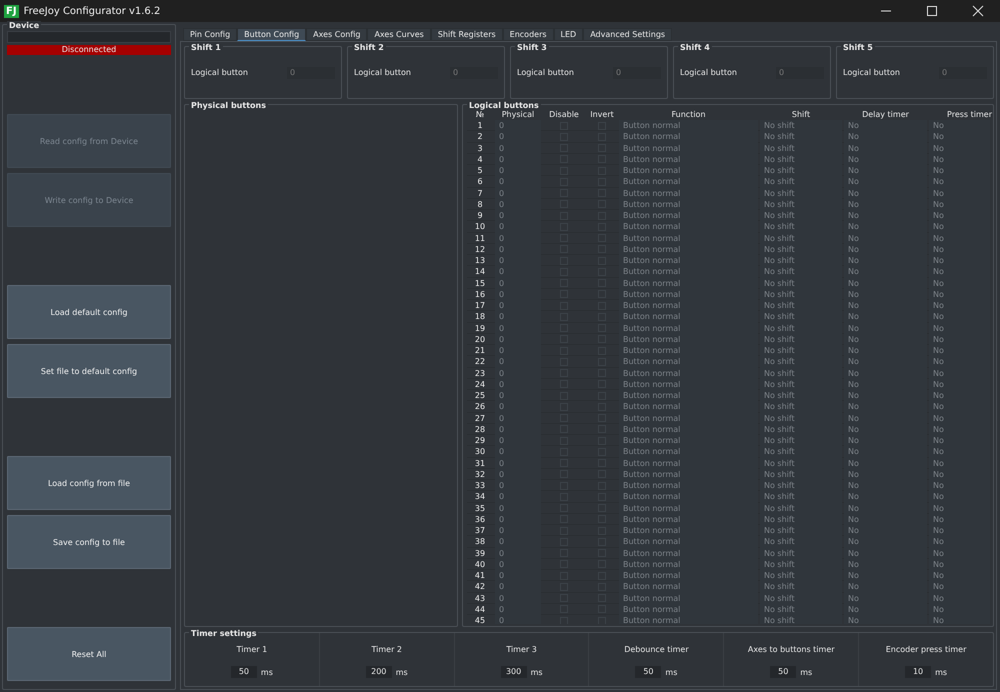 The height and width of the screenshot is (692, 1000). I want to click on tab: Encoders, so click(528, 34).